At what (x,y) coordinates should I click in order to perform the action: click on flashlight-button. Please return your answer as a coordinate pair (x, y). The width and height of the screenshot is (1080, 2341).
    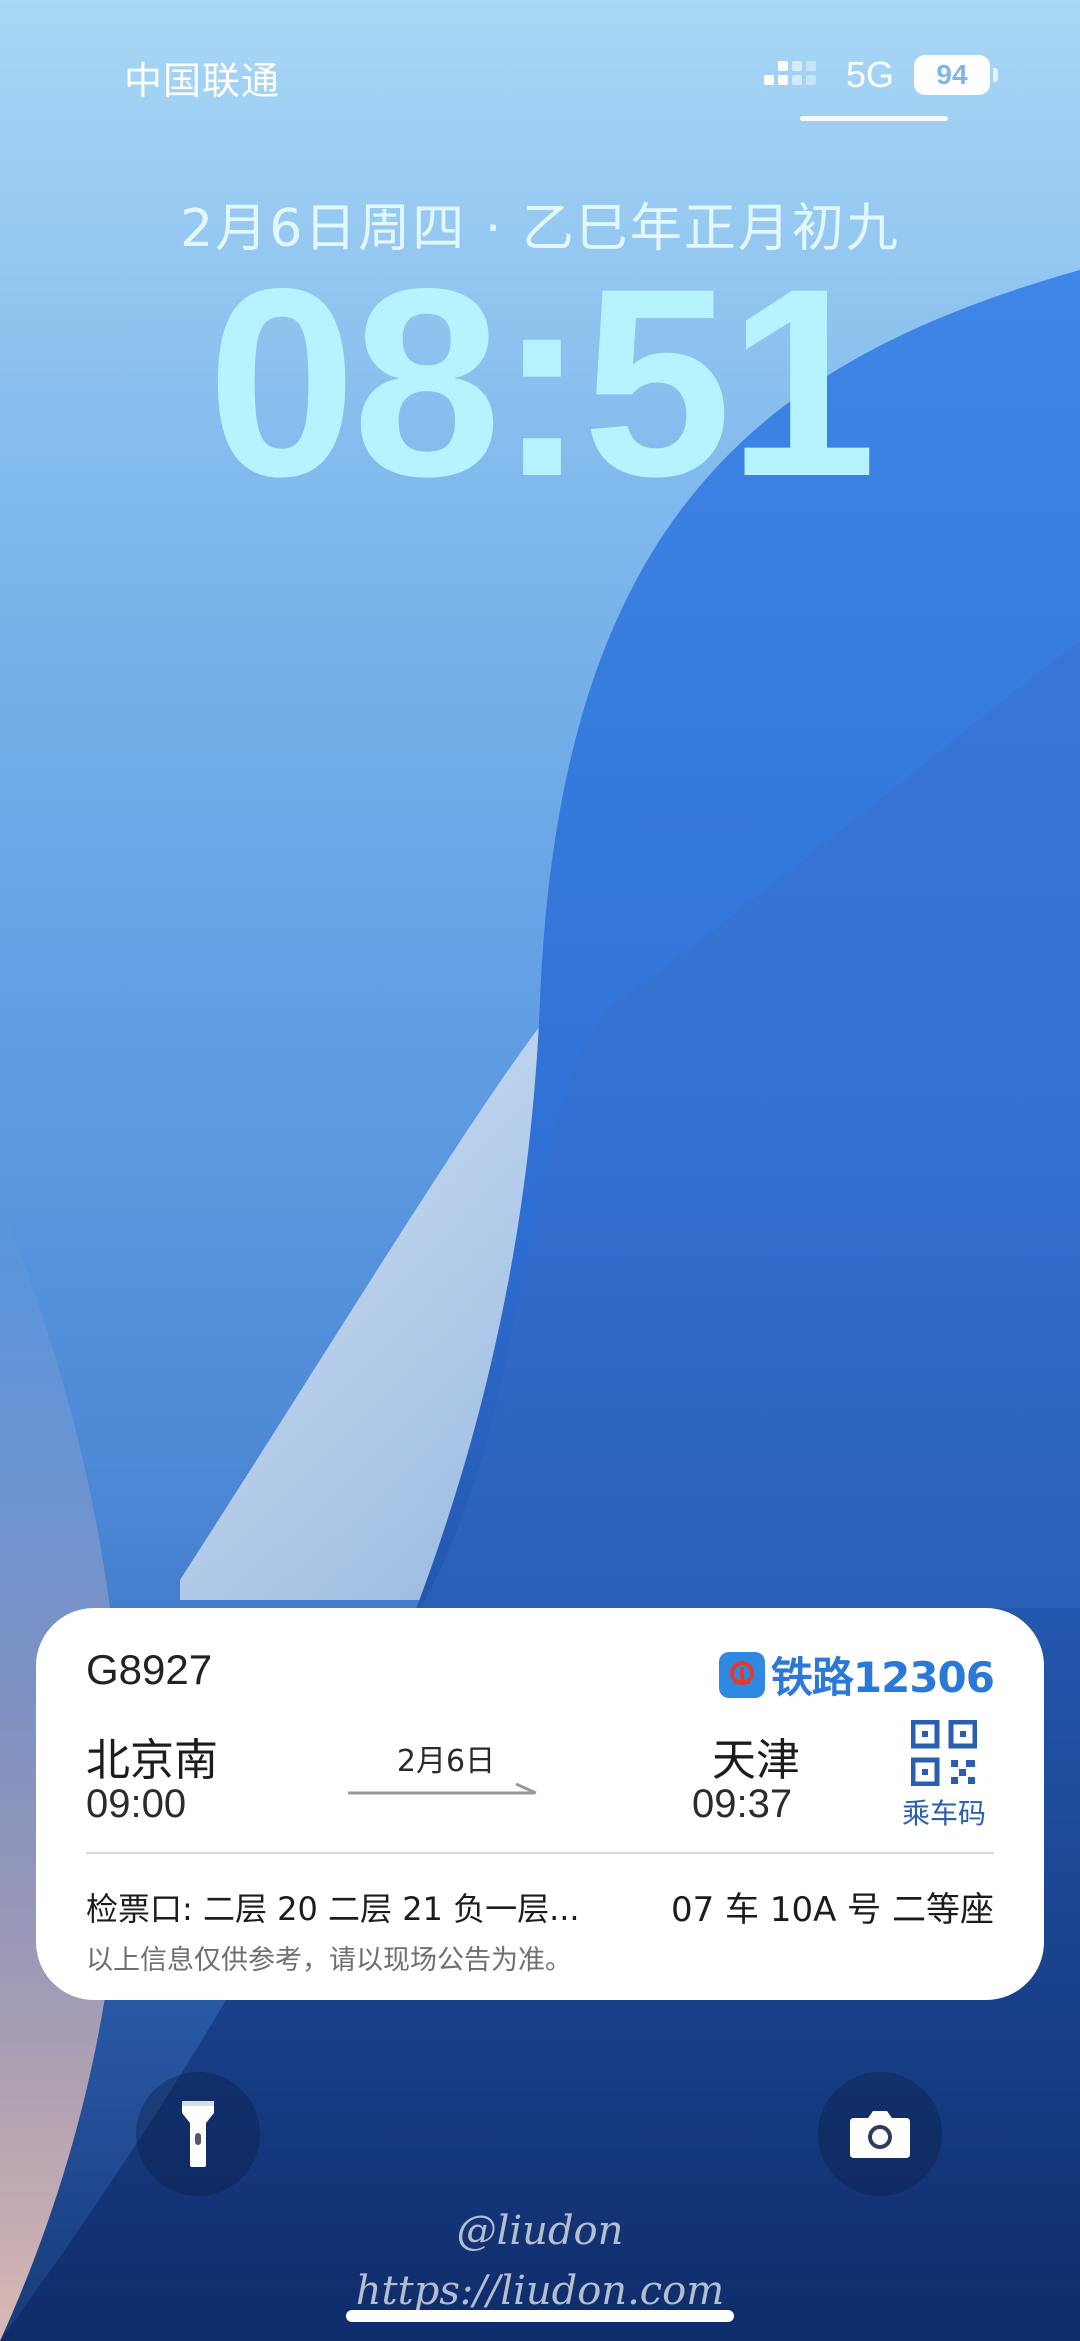
    Looking at the image, I should click on (198, 2134).